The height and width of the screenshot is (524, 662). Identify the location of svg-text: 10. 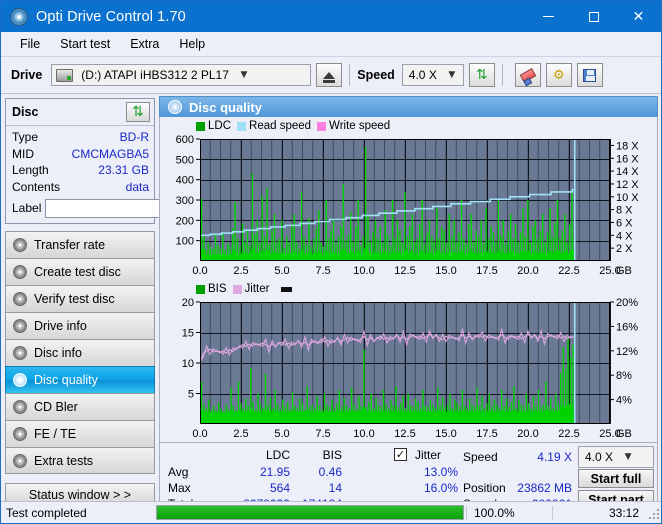
(188, 364).